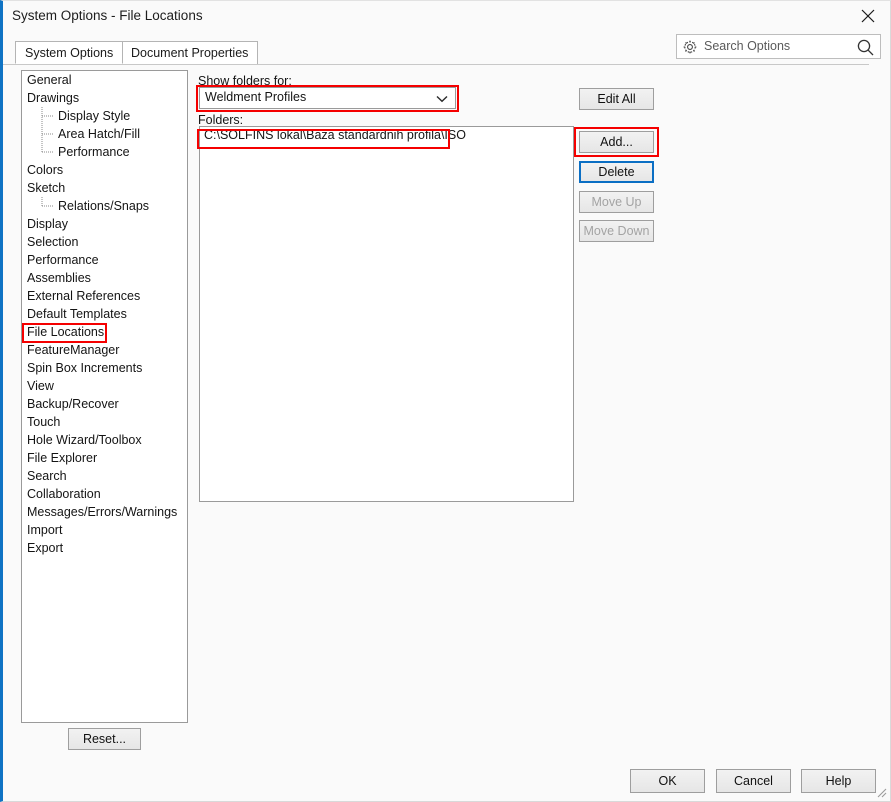 The width and height of the screenshot is (891, 802). Describe the element at coordinates (221, 120) in the screenshot. I see `folders-label: Folders:` at that location.